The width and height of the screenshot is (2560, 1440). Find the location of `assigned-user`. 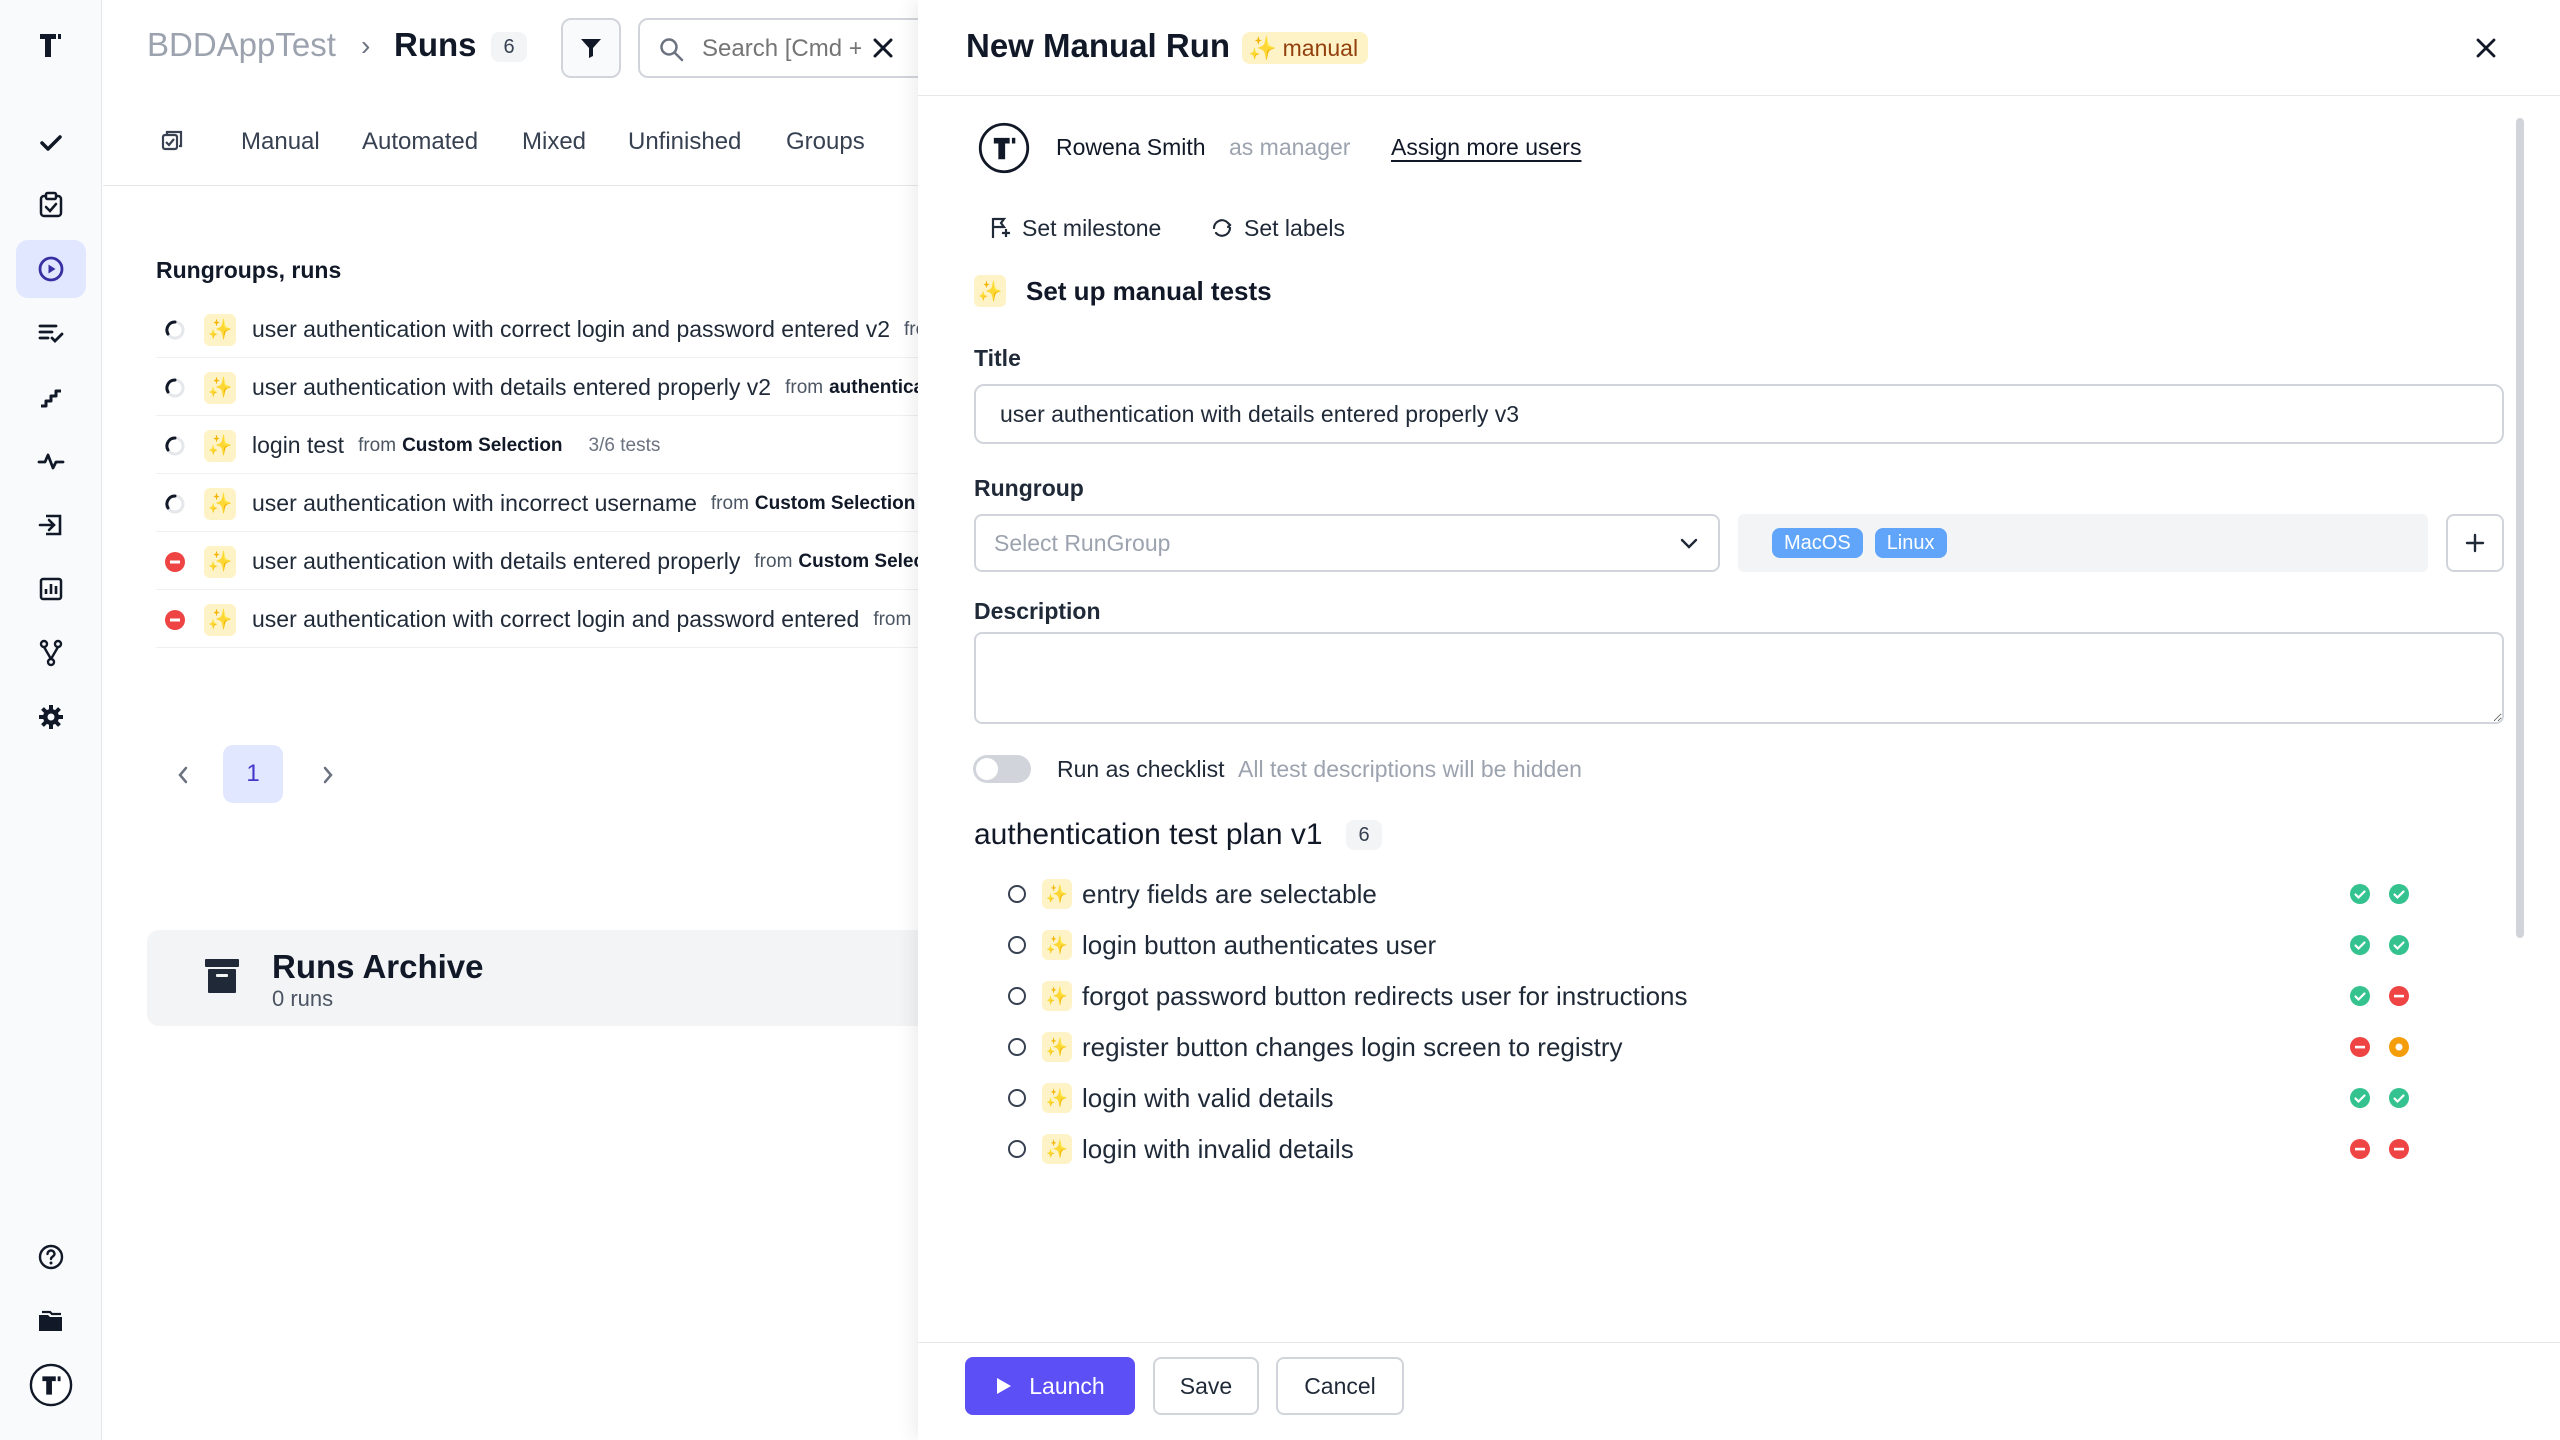

assigned-user is located at coordinates (1004, 148).